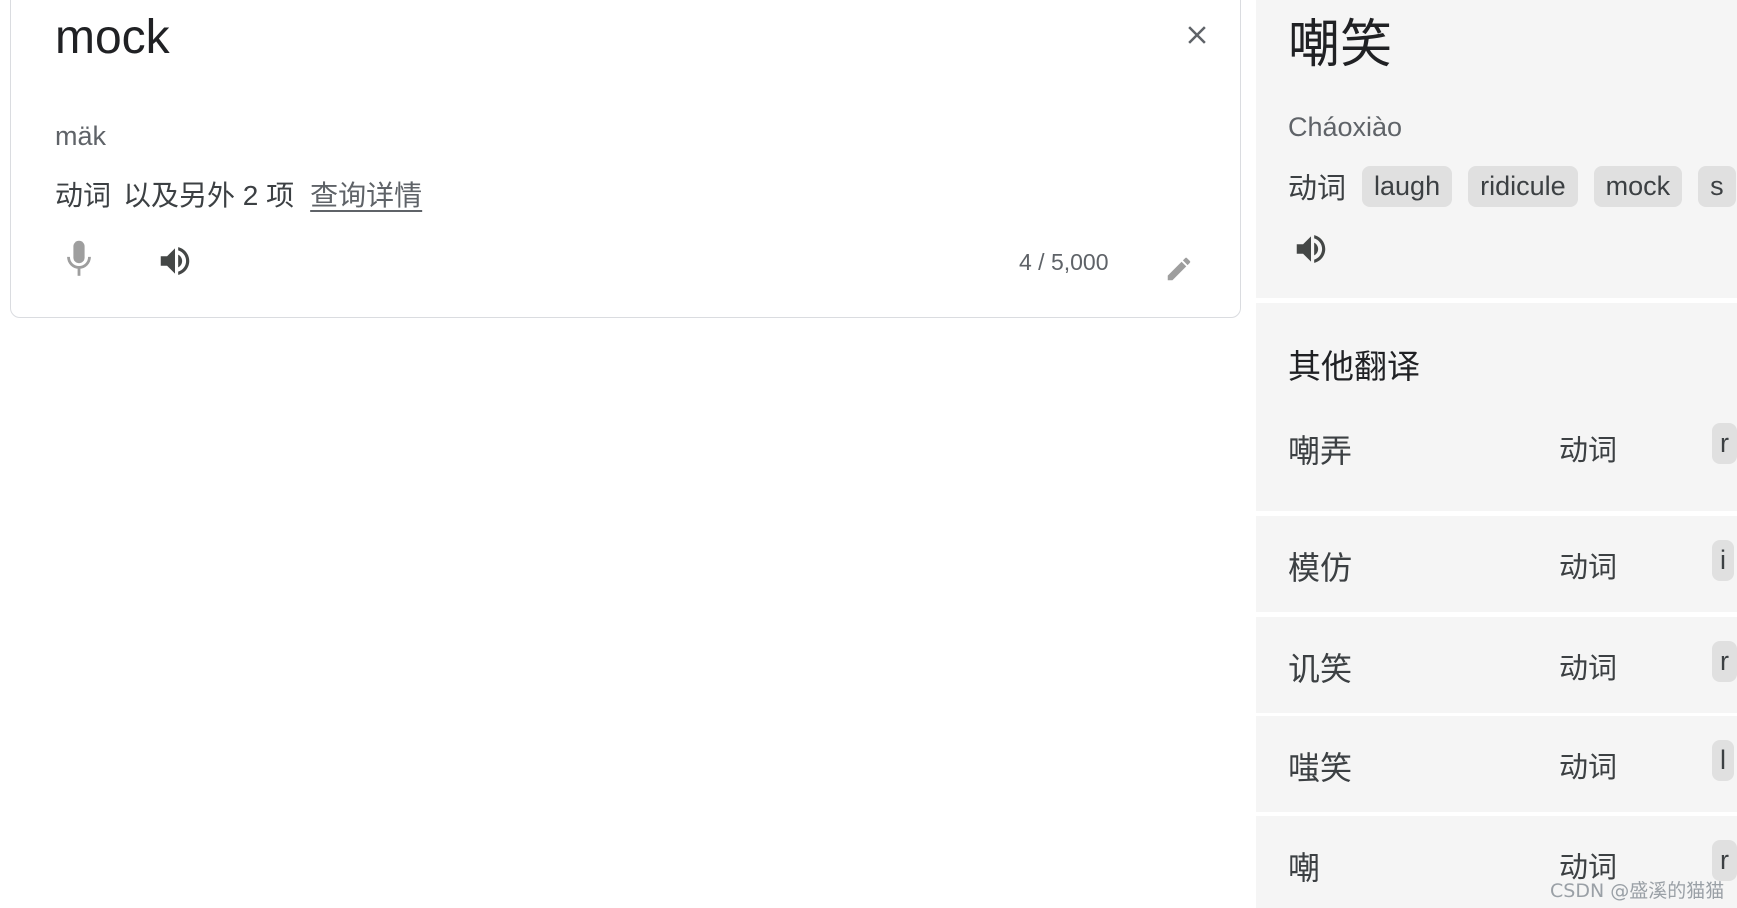 The width and height of the screenshot is (1737, 908). I want to click on close-icon, so click(1197, 37).